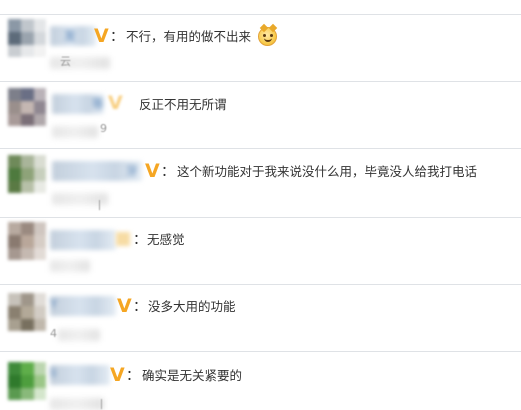  I want to click on username-link: 发, so click(73, 36).